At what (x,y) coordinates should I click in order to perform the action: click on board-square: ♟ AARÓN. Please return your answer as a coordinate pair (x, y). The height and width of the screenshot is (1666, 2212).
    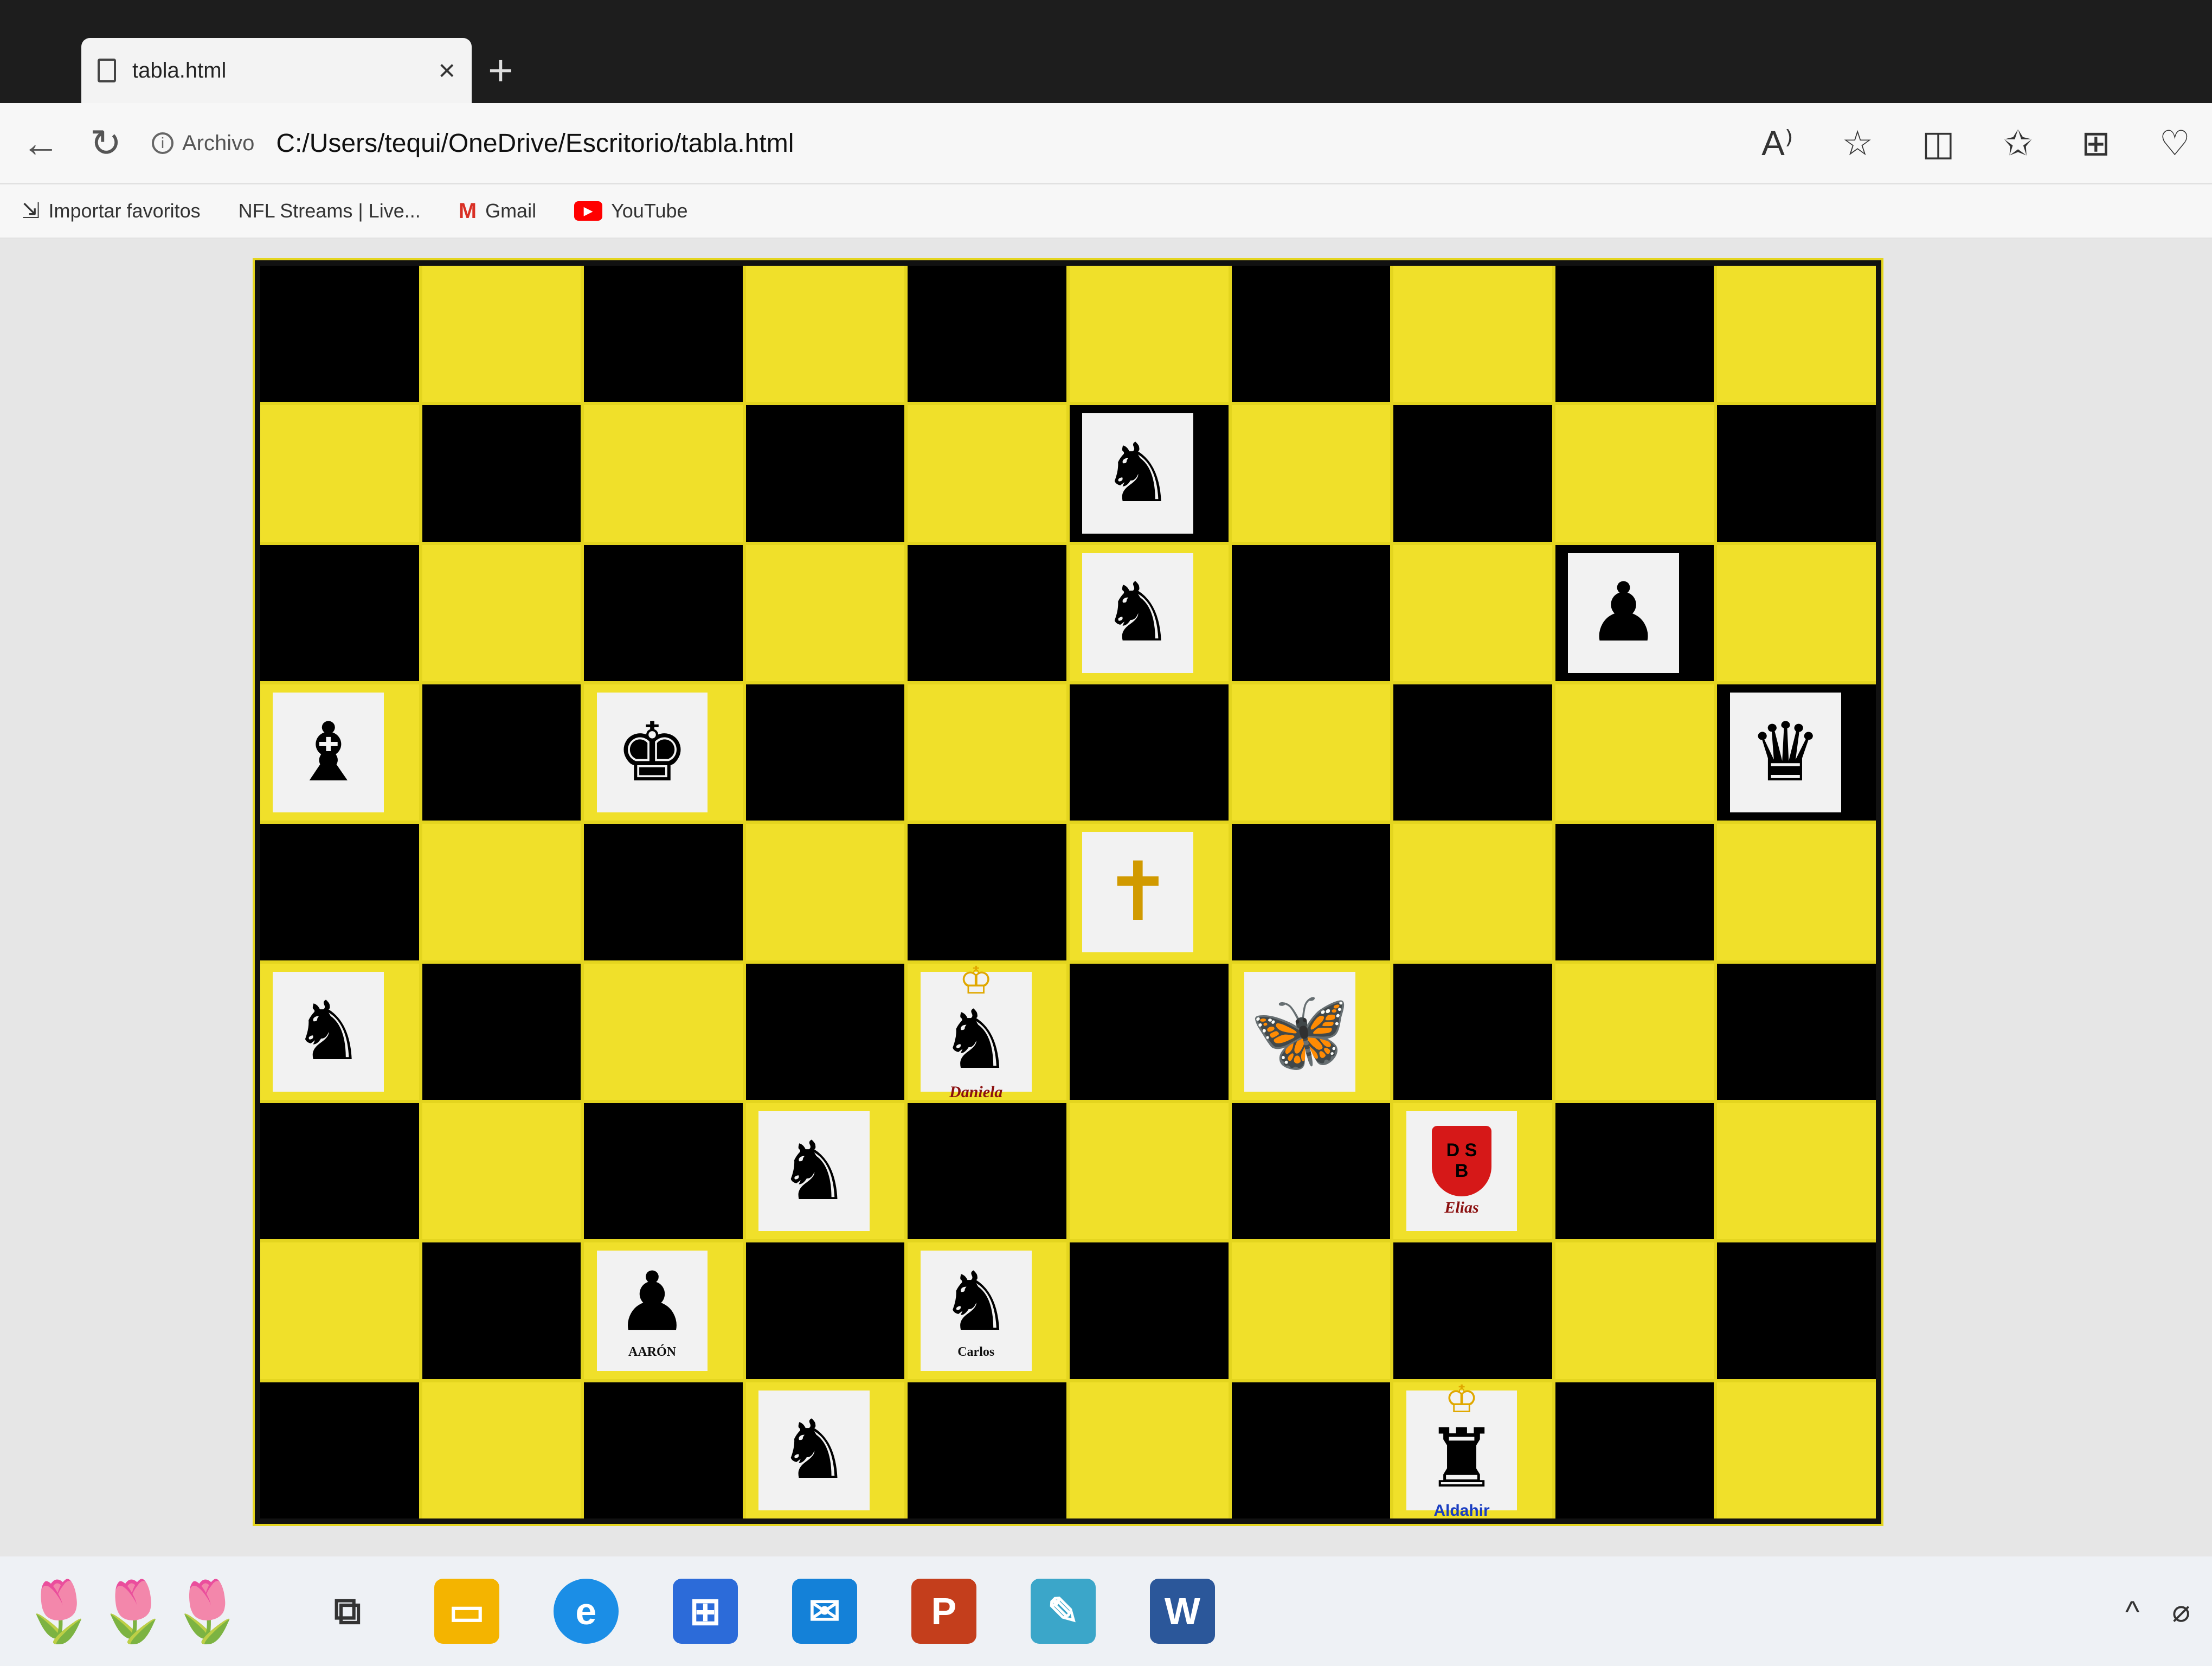
    Looking at the image, I should click on (663, 1311).